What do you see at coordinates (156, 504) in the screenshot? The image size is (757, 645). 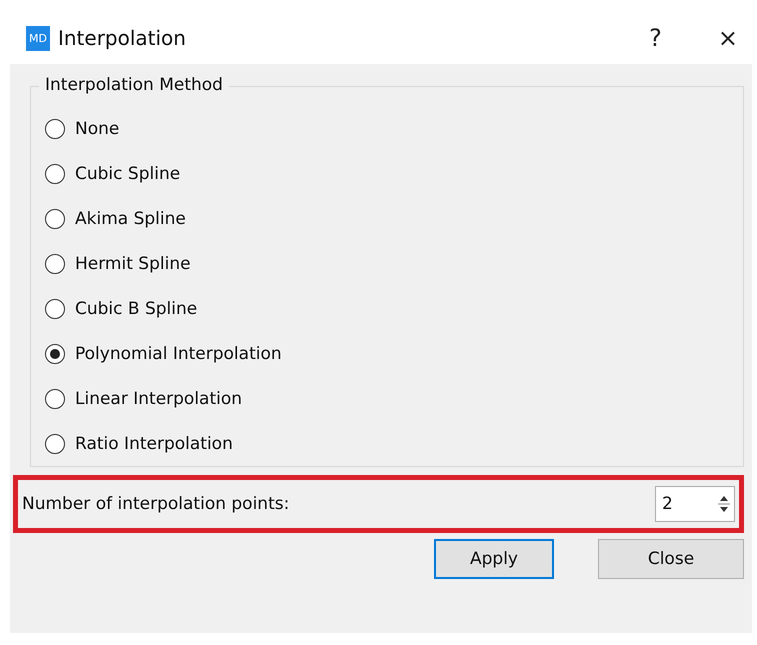 I see `points-label: Number of interpolation points:` at bounding box center [156, 504].